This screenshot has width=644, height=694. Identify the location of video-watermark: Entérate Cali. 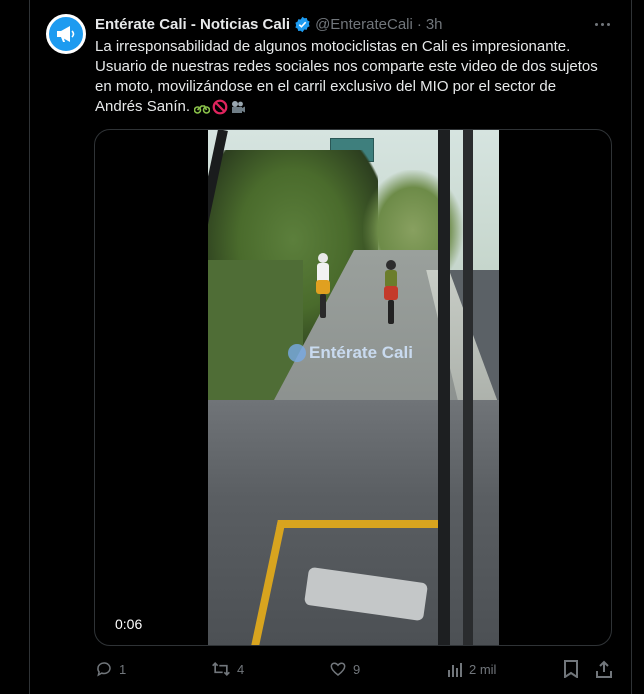
(350, 353).